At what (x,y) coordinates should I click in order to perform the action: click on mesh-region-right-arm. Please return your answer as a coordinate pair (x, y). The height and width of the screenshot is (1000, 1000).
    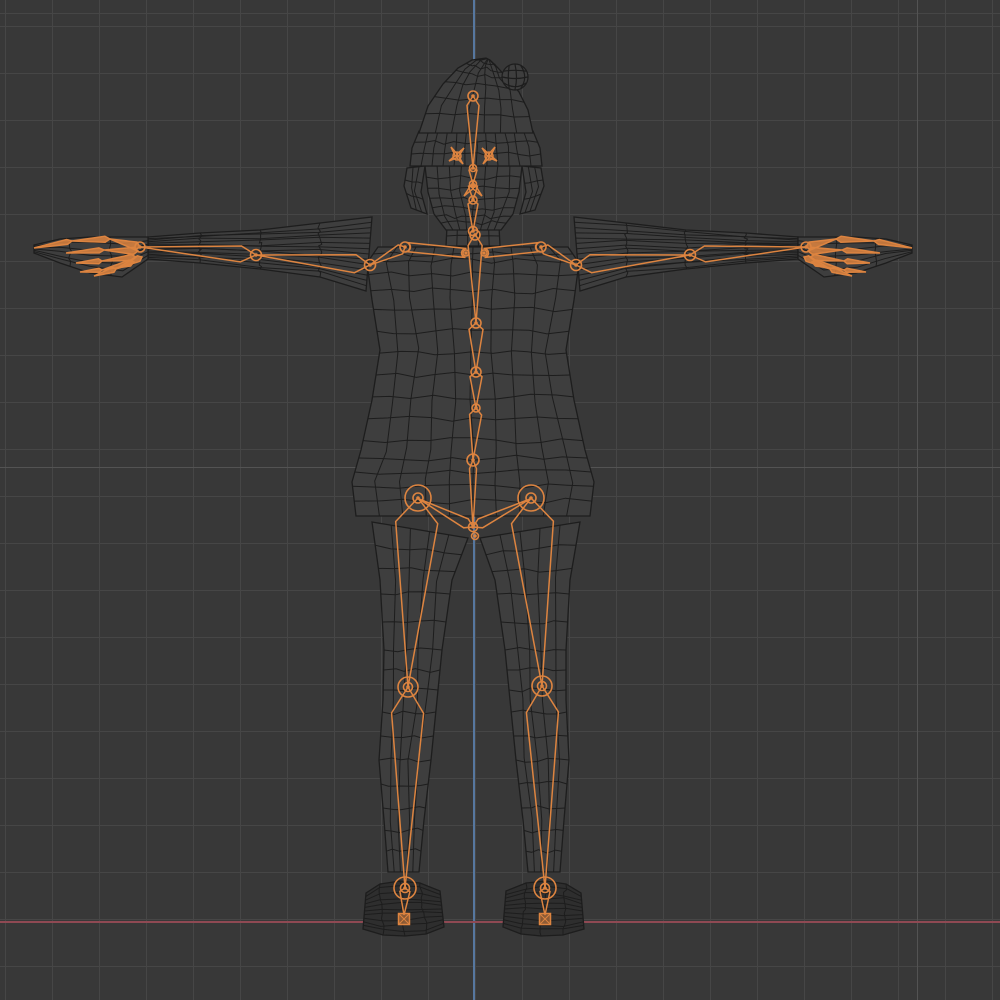
    Looking at the image, I should click on (686, 254).